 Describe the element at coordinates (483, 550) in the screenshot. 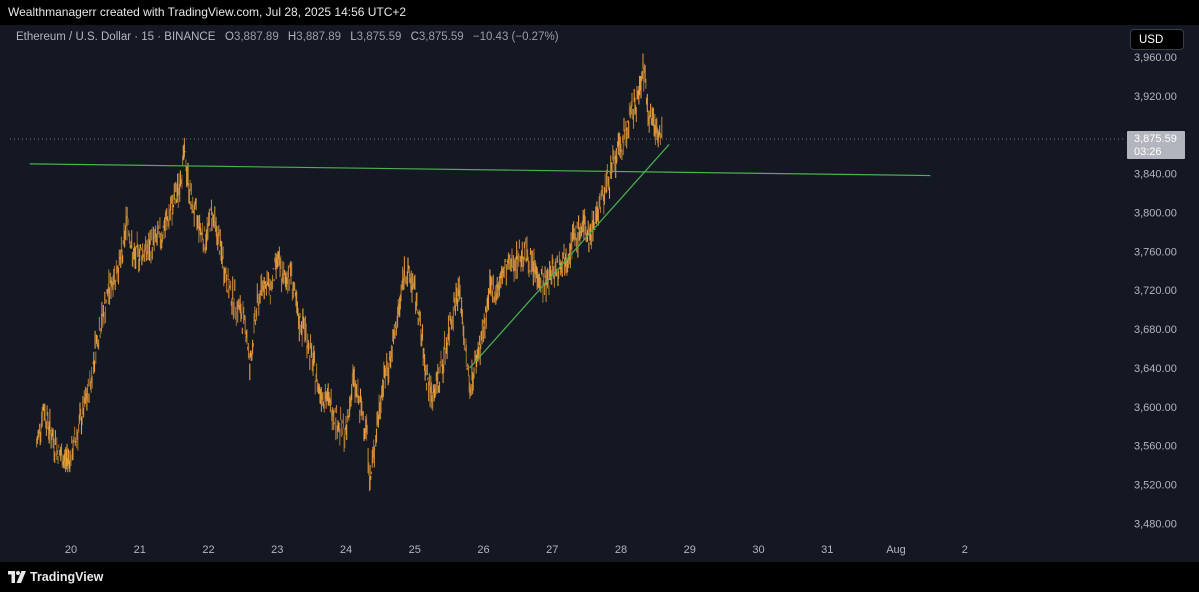

I see `x-tick-label: 26` at that location.